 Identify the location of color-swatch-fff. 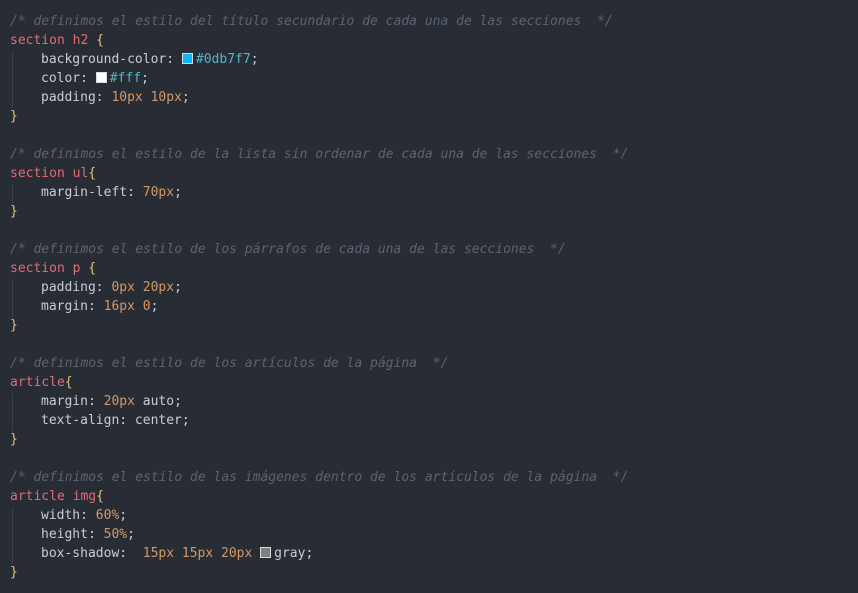
(101, 77).